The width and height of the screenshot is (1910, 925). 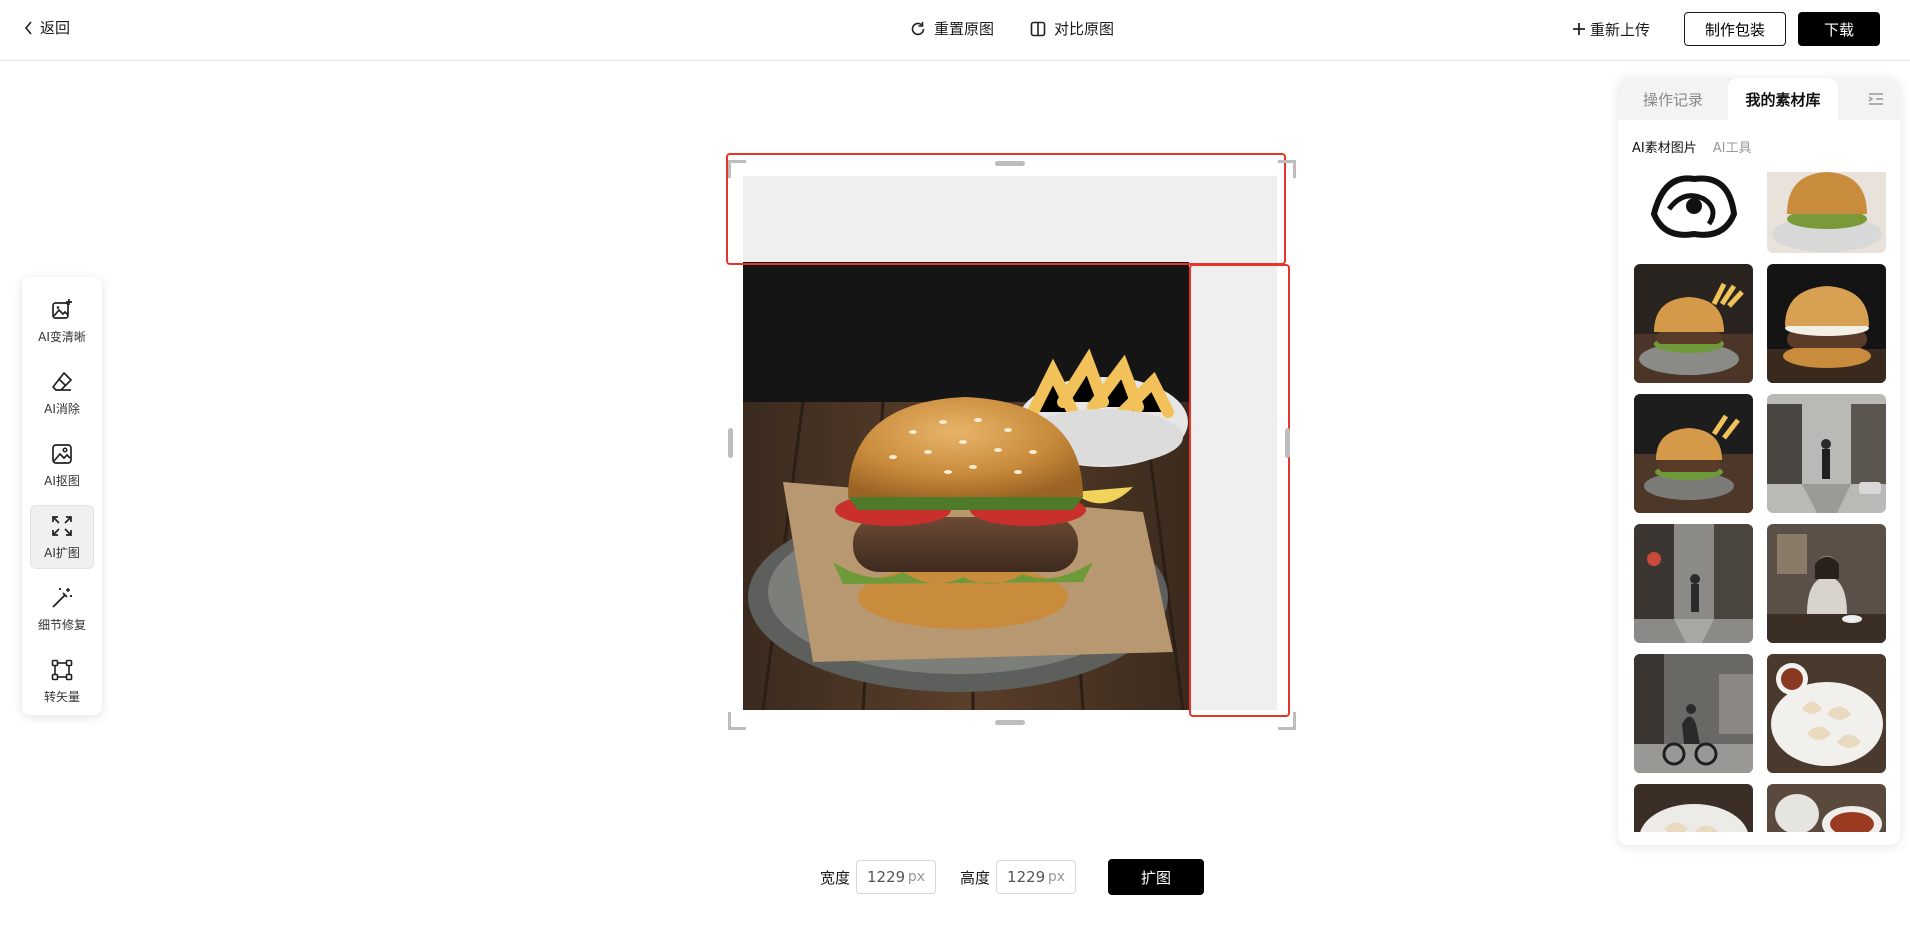 I want to click on width-value: 1229, so click(x=886, y=877).